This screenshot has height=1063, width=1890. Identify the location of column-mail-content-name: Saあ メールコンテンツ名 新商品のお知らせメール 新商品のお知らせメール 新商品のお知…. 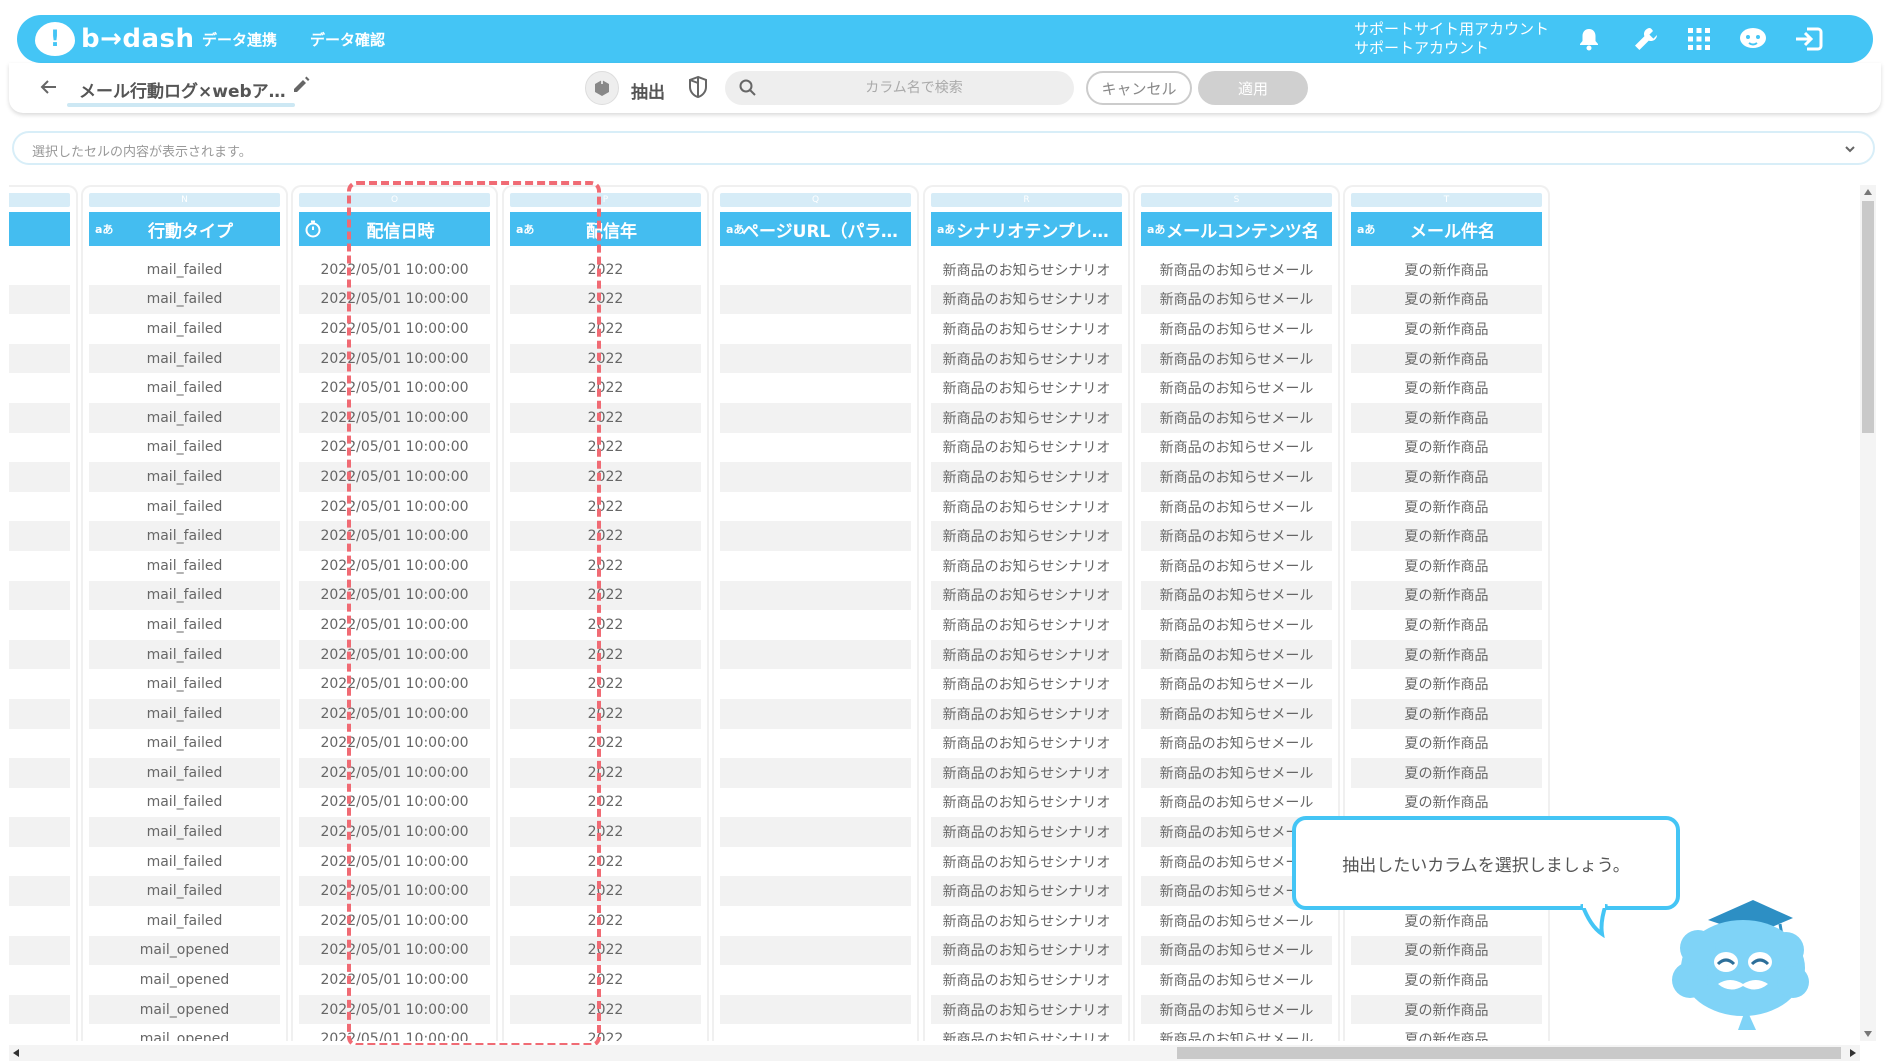
(1236, 613).